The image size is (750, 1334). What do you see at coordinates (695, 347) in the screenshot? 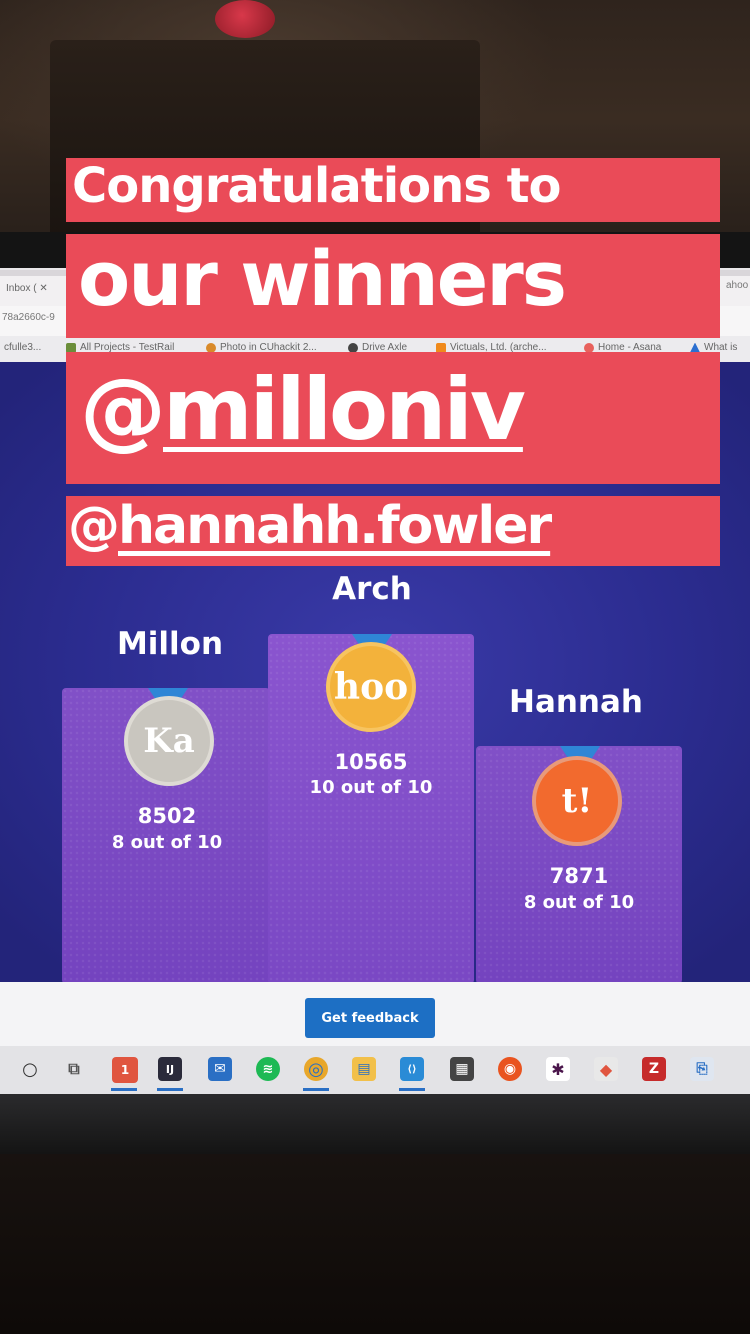
I see `triangle-icon` at bounding box center [695, 347].